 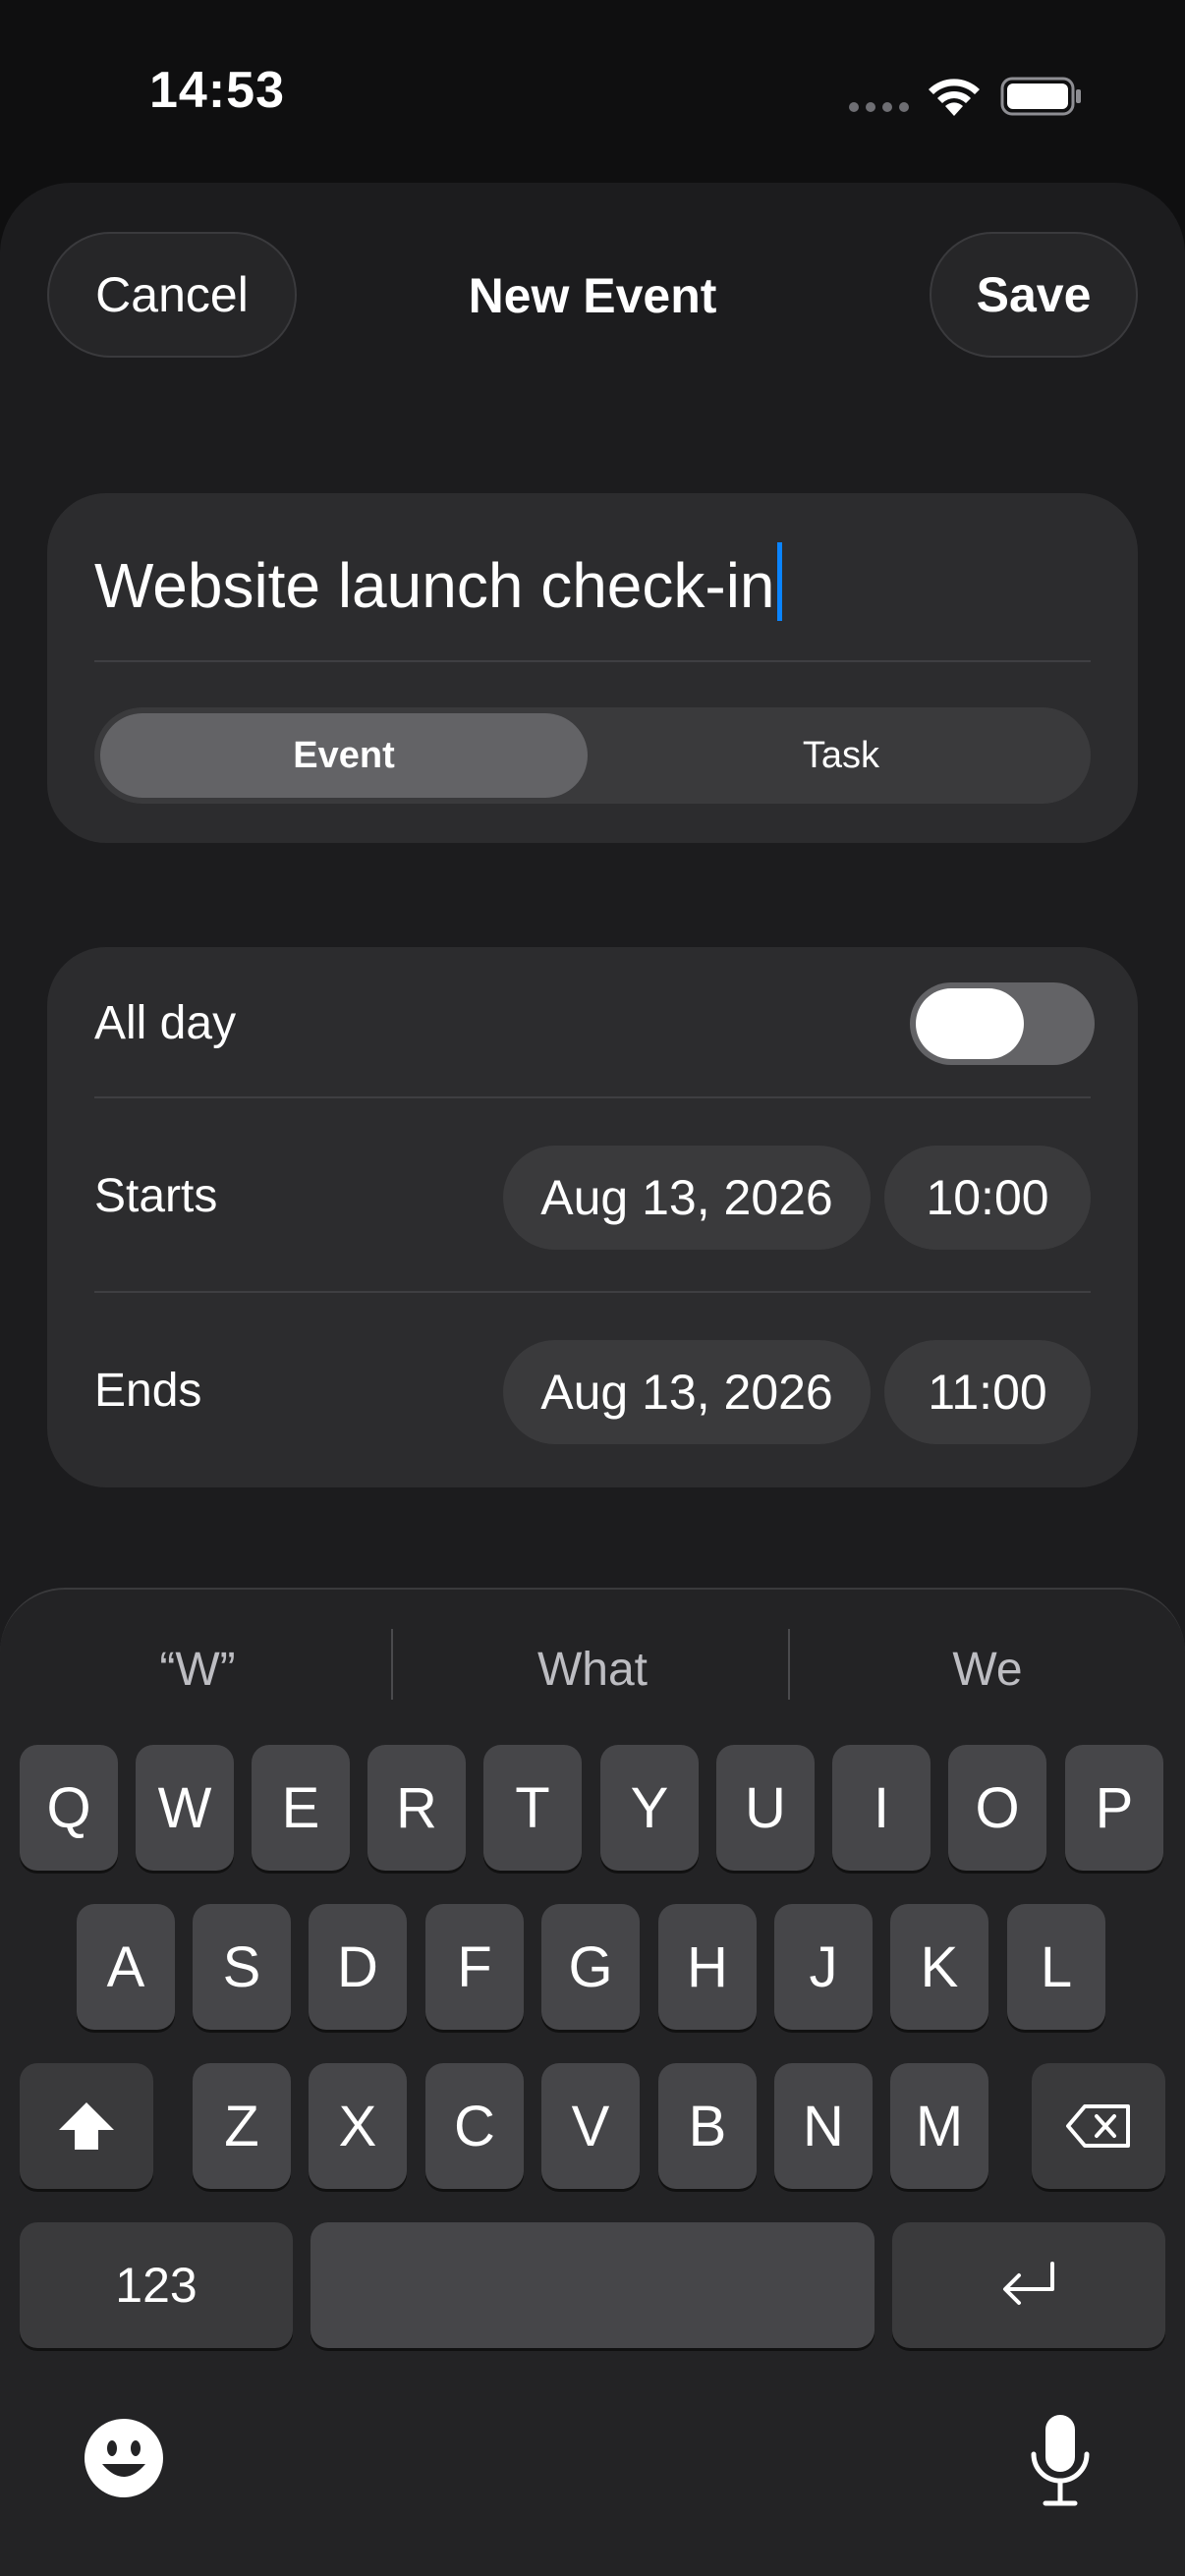 I want to click on text-caret, so click(x=779, y=581).